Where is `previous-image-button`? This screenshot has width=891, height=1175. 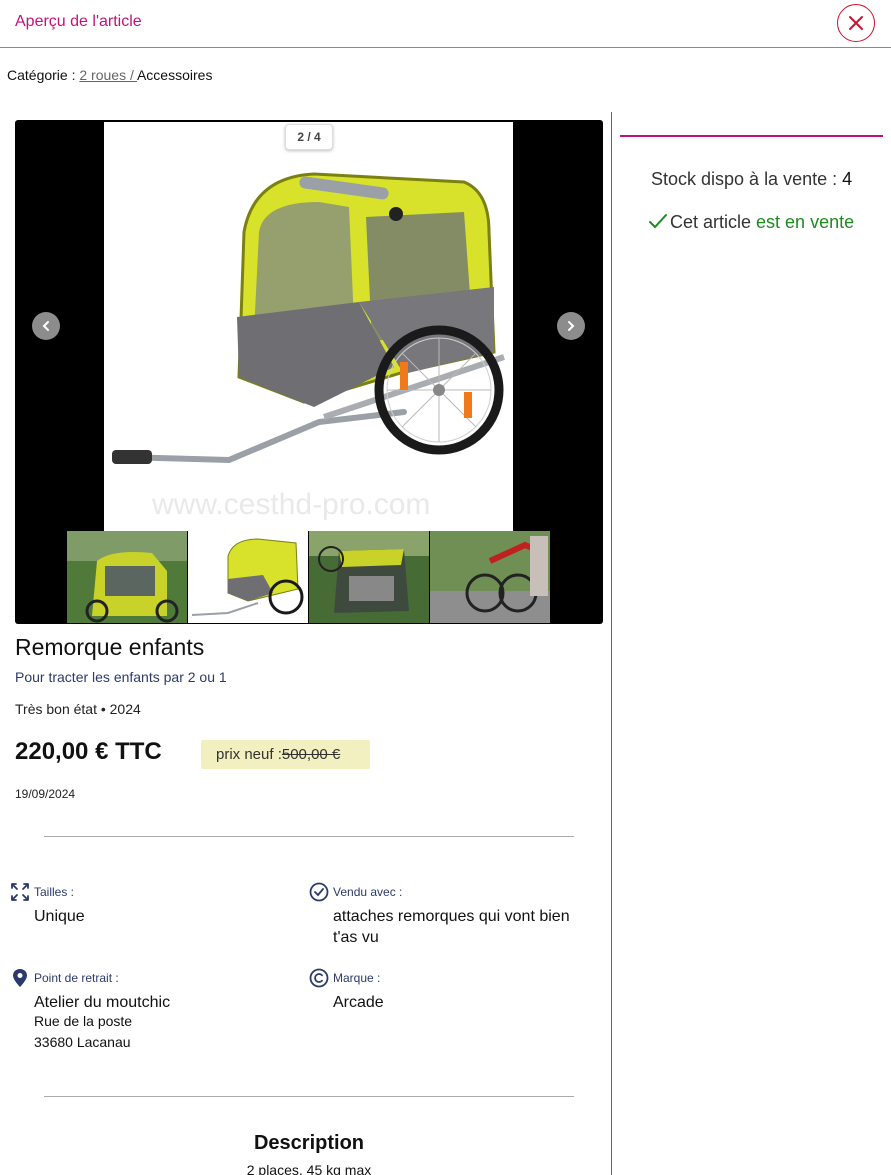 previous-image-button is located at coordinates (46, 326).